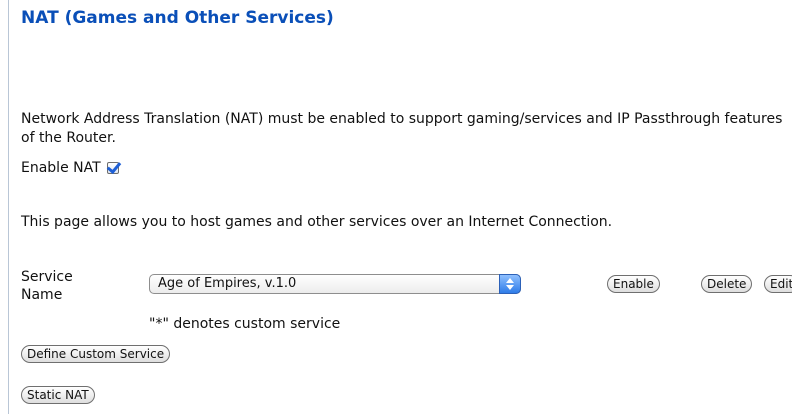  I want to click on delete-button: Delete, so click(727, 284).